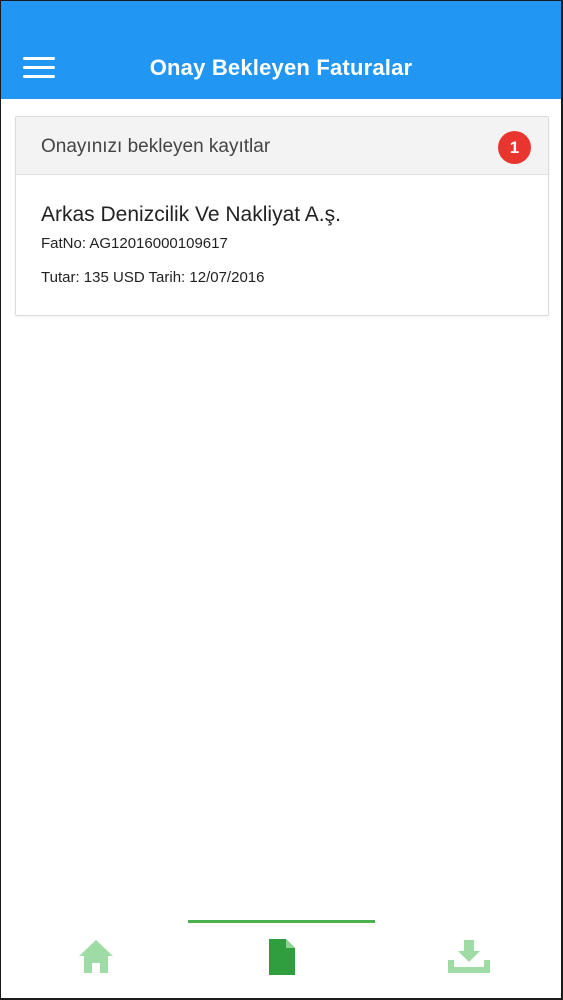 This screenshot has width=563, height=1000. I want to click on tab-invoices, so click(282, 963).